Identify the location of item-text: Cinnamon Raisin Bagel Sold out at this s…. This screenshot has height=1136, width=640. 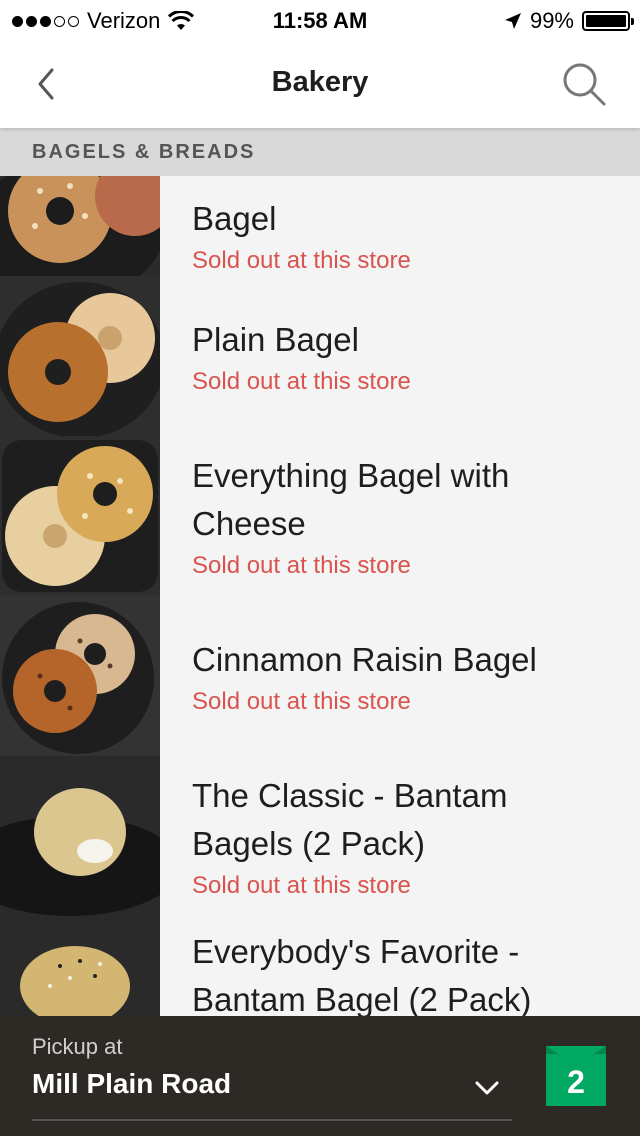
(404, 676).